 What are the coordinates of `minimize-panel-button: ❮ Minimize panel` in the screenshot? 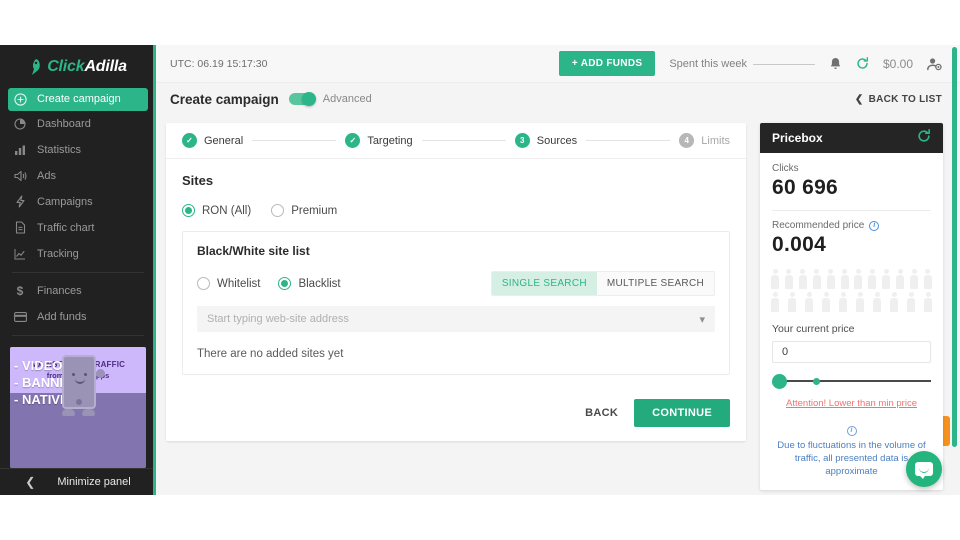 It's located at (78, 481).